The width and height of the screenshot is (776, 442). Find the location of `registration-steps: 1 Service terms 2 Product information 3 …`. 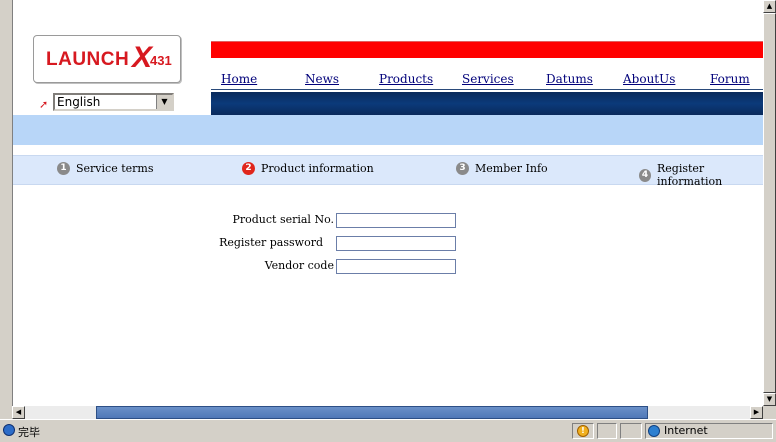

registration-steps: 1 Service terms 2 Product information 3 … is located at coordinates (388, 171).